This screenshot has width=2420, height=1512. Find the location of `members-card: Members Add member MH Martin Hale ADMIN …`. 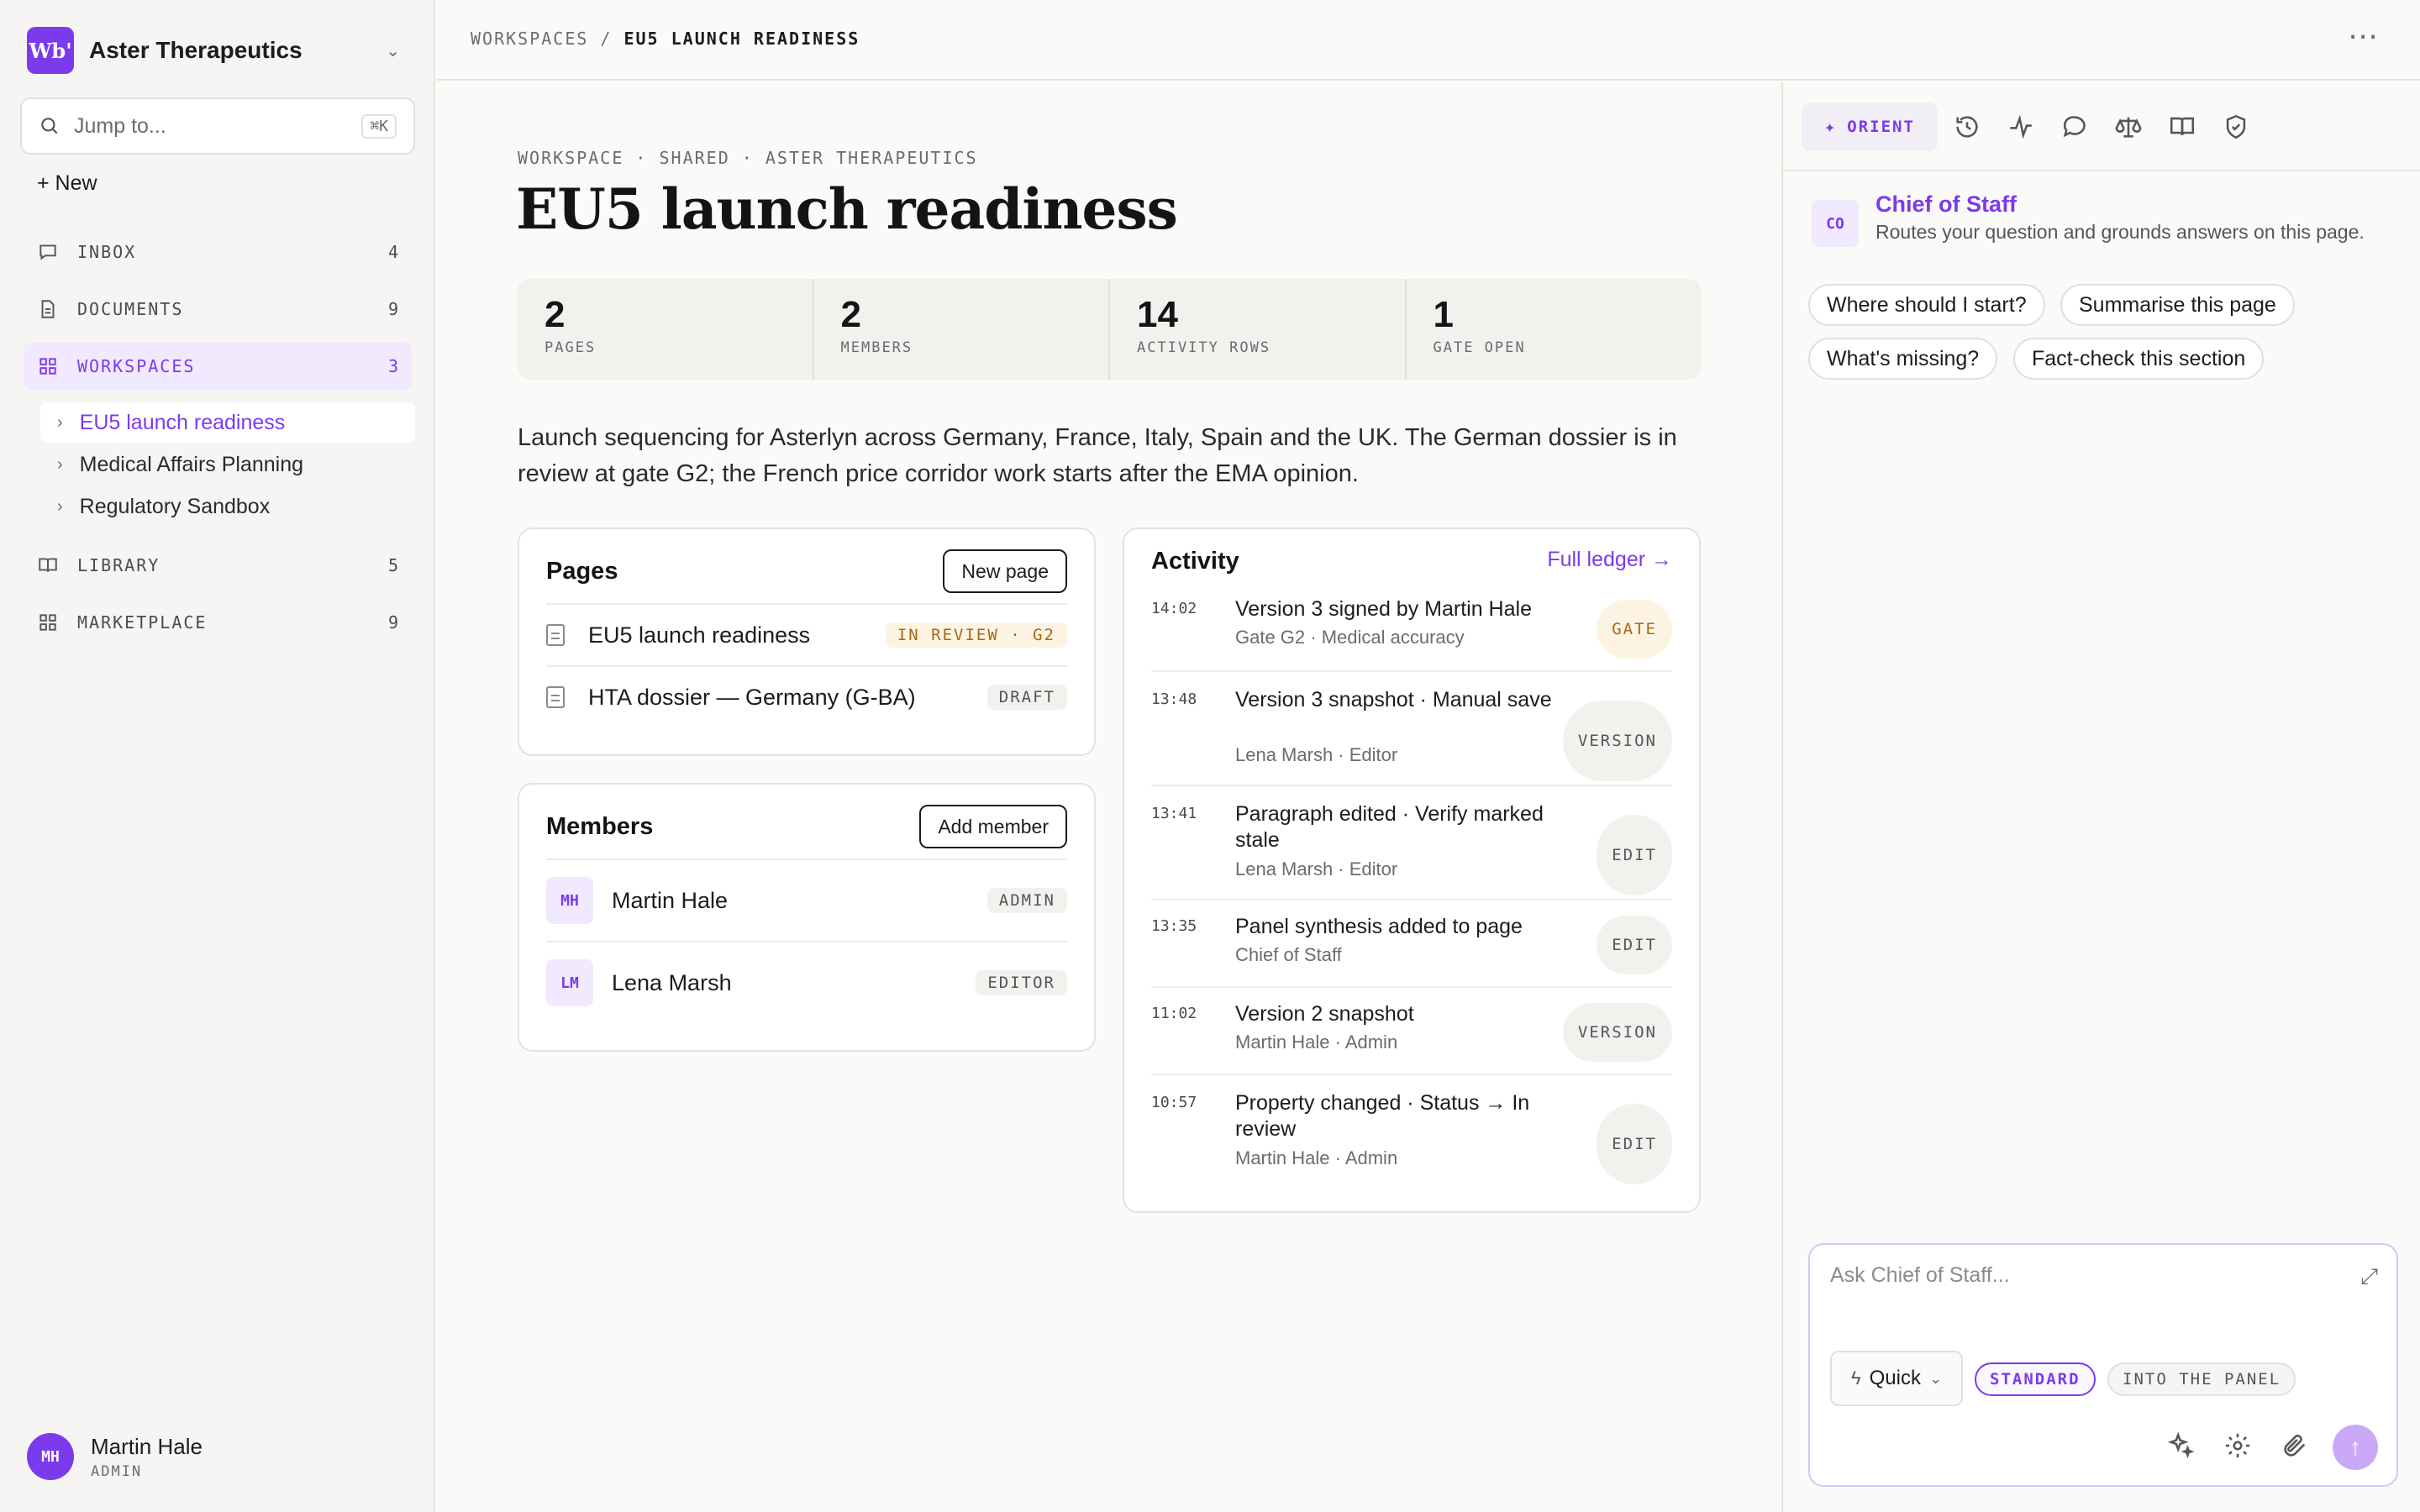

members-card: Members Add member MH Martin Hale ADMIN … is located at coordinates (807, 917).